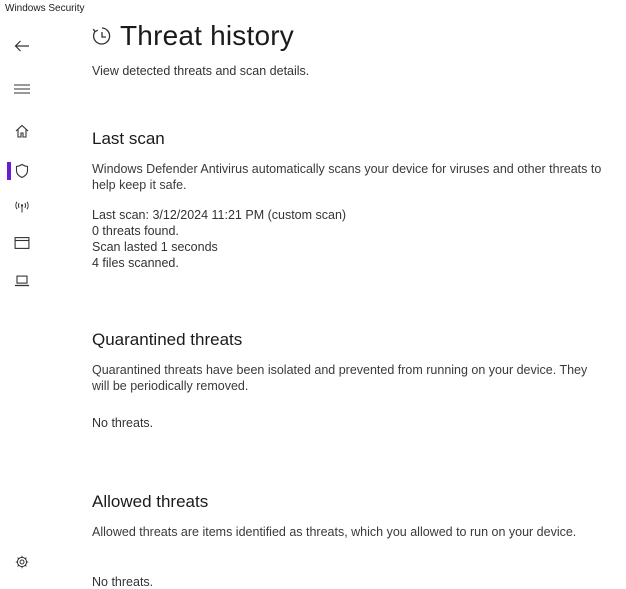 The width and height of the screenshot is (626, 589). Describe the element at coordinates (201, 71) in the screenshot. I see `page-description: View detected threats and scan details.` at that location.